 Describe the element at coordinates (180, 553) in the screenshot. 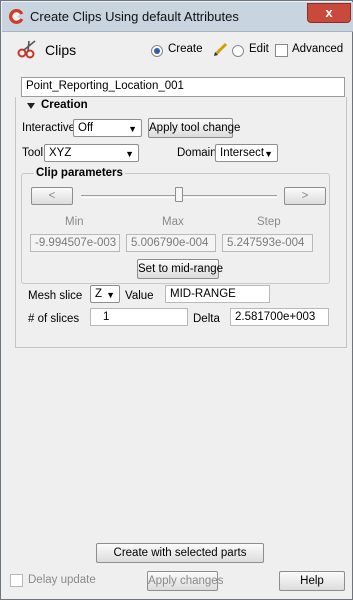

I see `create-with-selected-parts-button: Create with selected parts` at that location.